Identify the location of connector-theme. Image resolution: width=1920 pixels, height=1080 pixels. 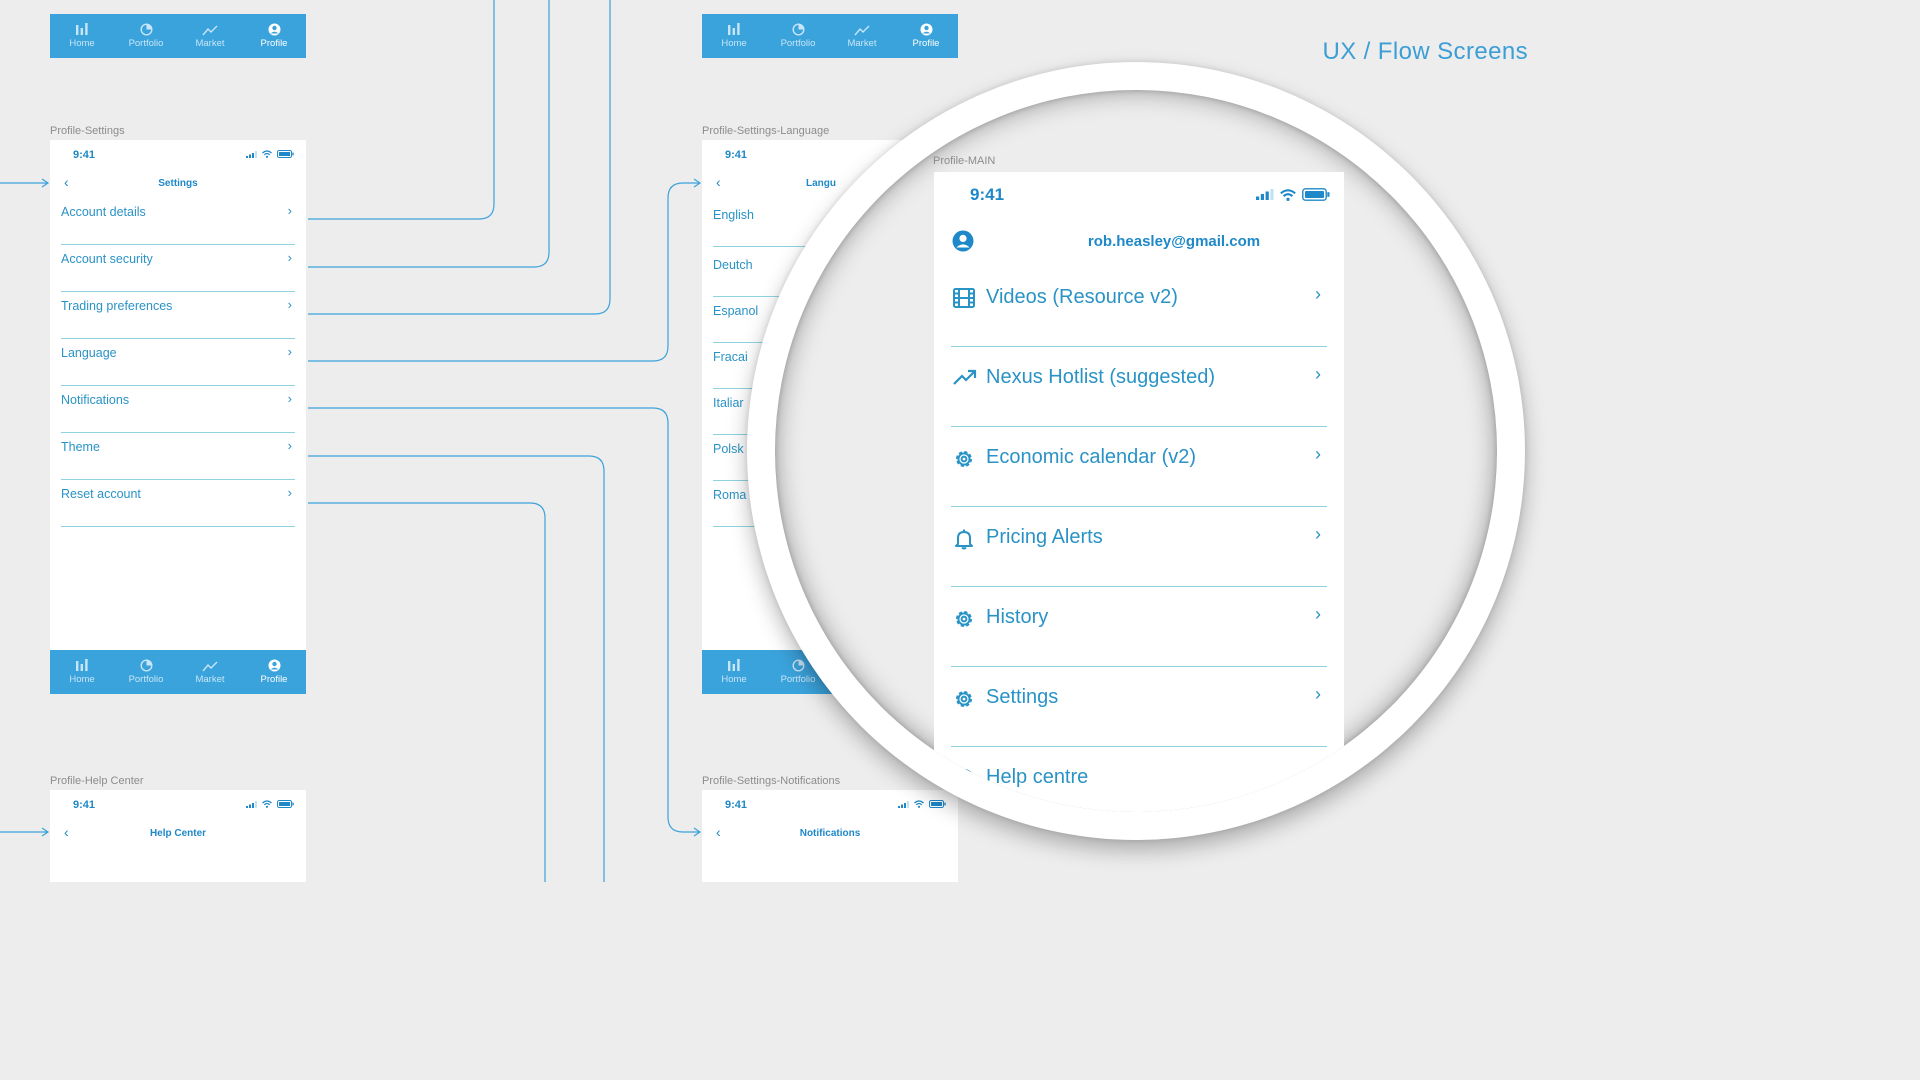
(456, 668).